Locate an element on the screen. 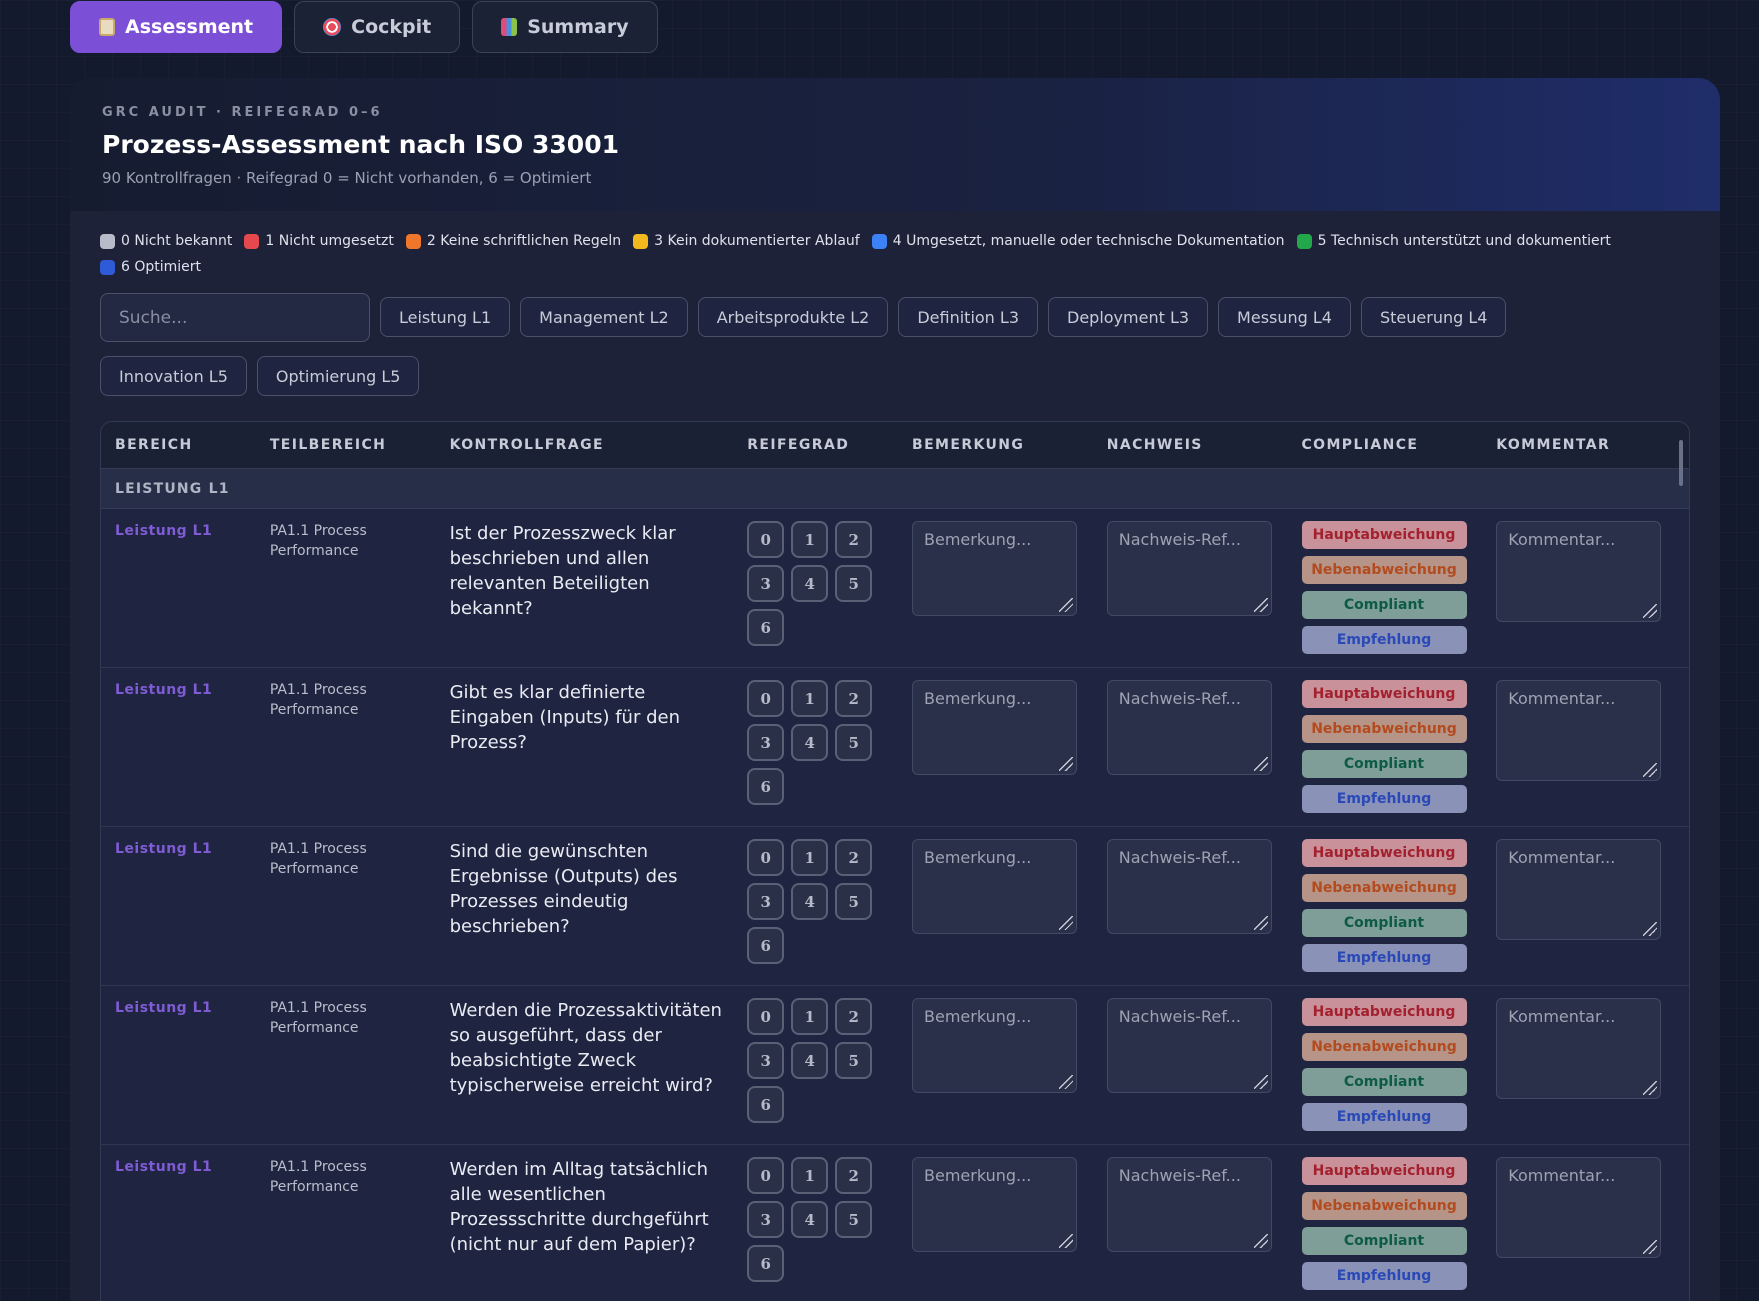 Image resolution: width=1759 pixels, height=1301 pixels. filter-chip: Innovation L5 is located at coordinates (173, 376).